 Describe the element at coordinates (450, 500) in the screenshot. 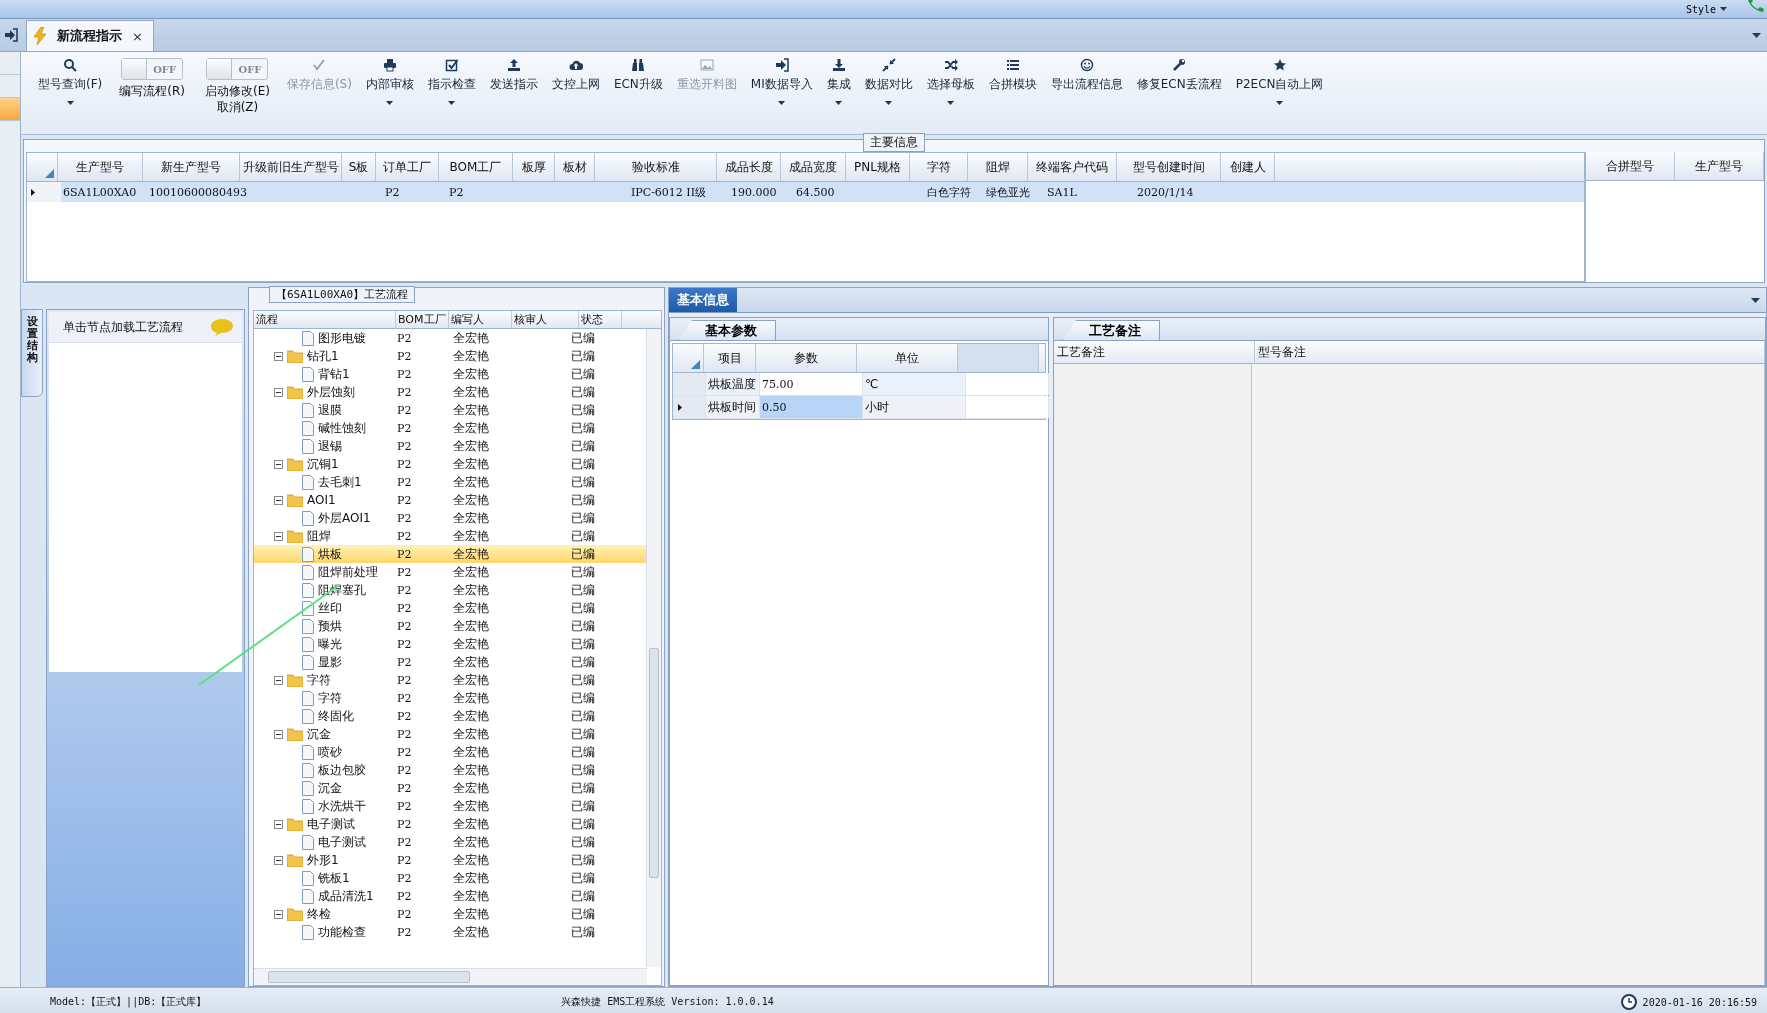

I see `tree-row: AOI1 P2 全宏艳 已编` at that location.